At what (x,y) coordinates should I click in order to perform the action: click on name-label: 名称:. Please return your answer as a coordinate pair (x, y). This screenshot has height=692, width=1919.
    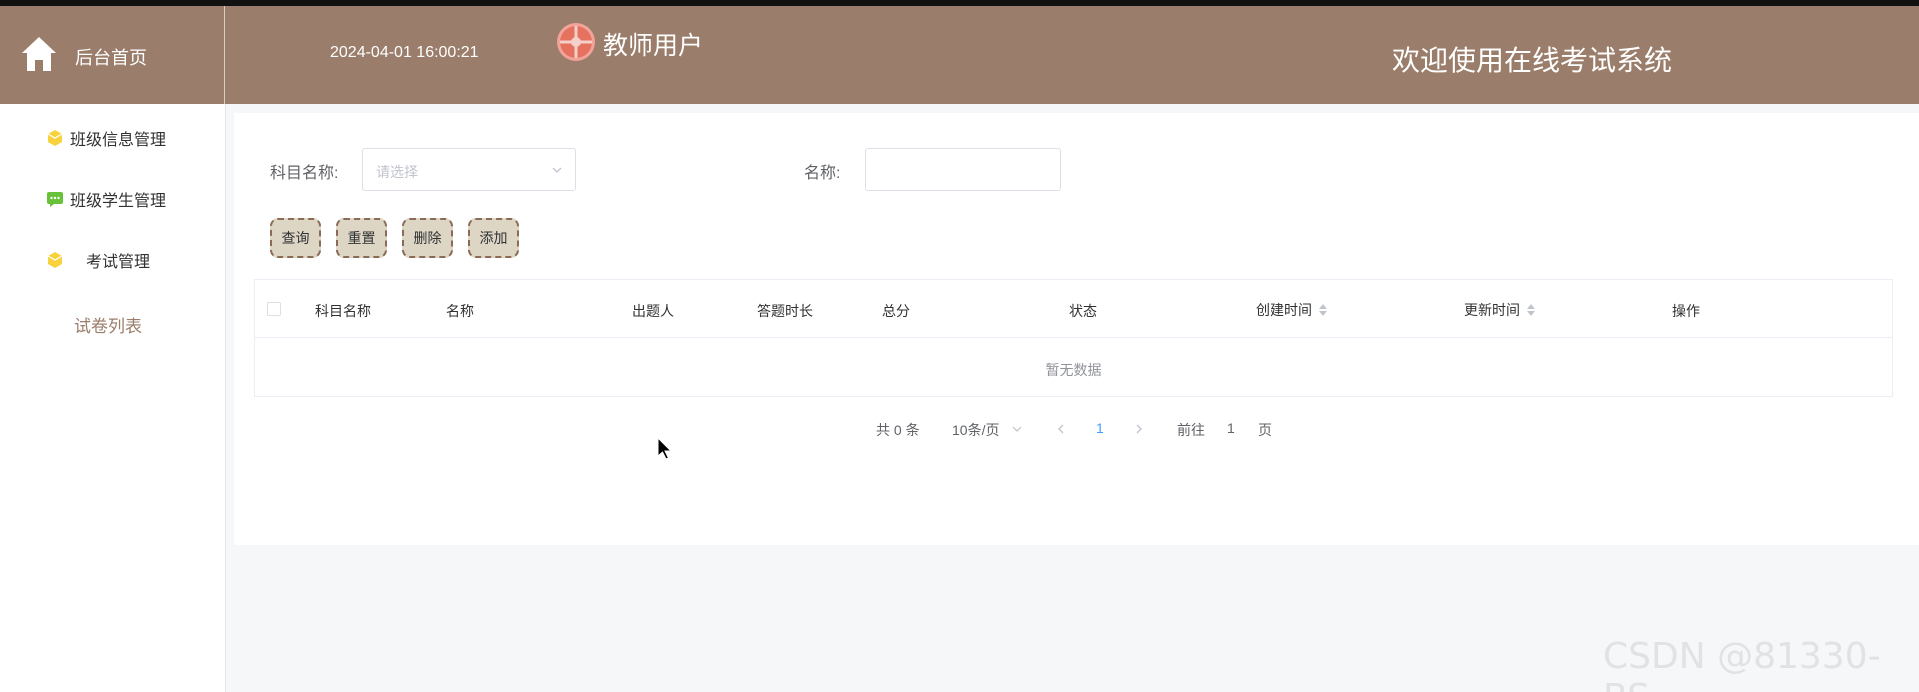
    Looking at the image, I should click on (822, 173).